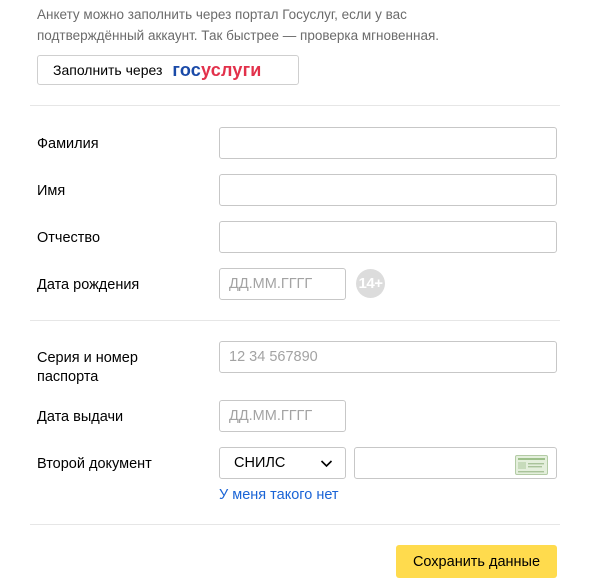  What do you see at coordinates (217, 69) in the screenshot?
I see `gosuslugi-logo: госуслуги` at bounding box center [217, 69].